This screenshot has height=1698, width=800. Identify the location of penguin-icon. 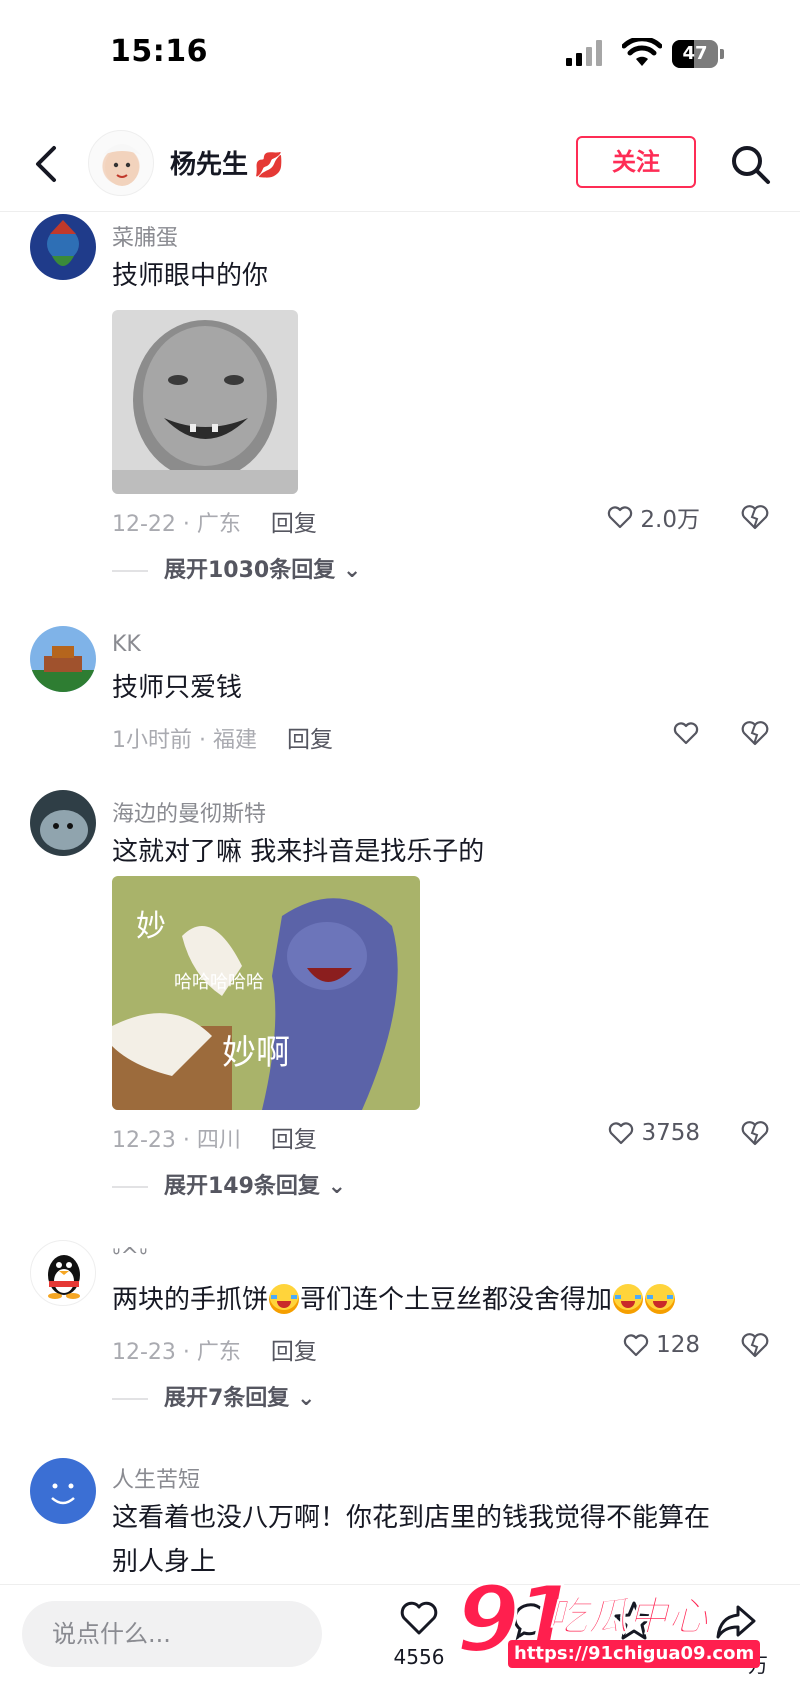
(64, 1277).